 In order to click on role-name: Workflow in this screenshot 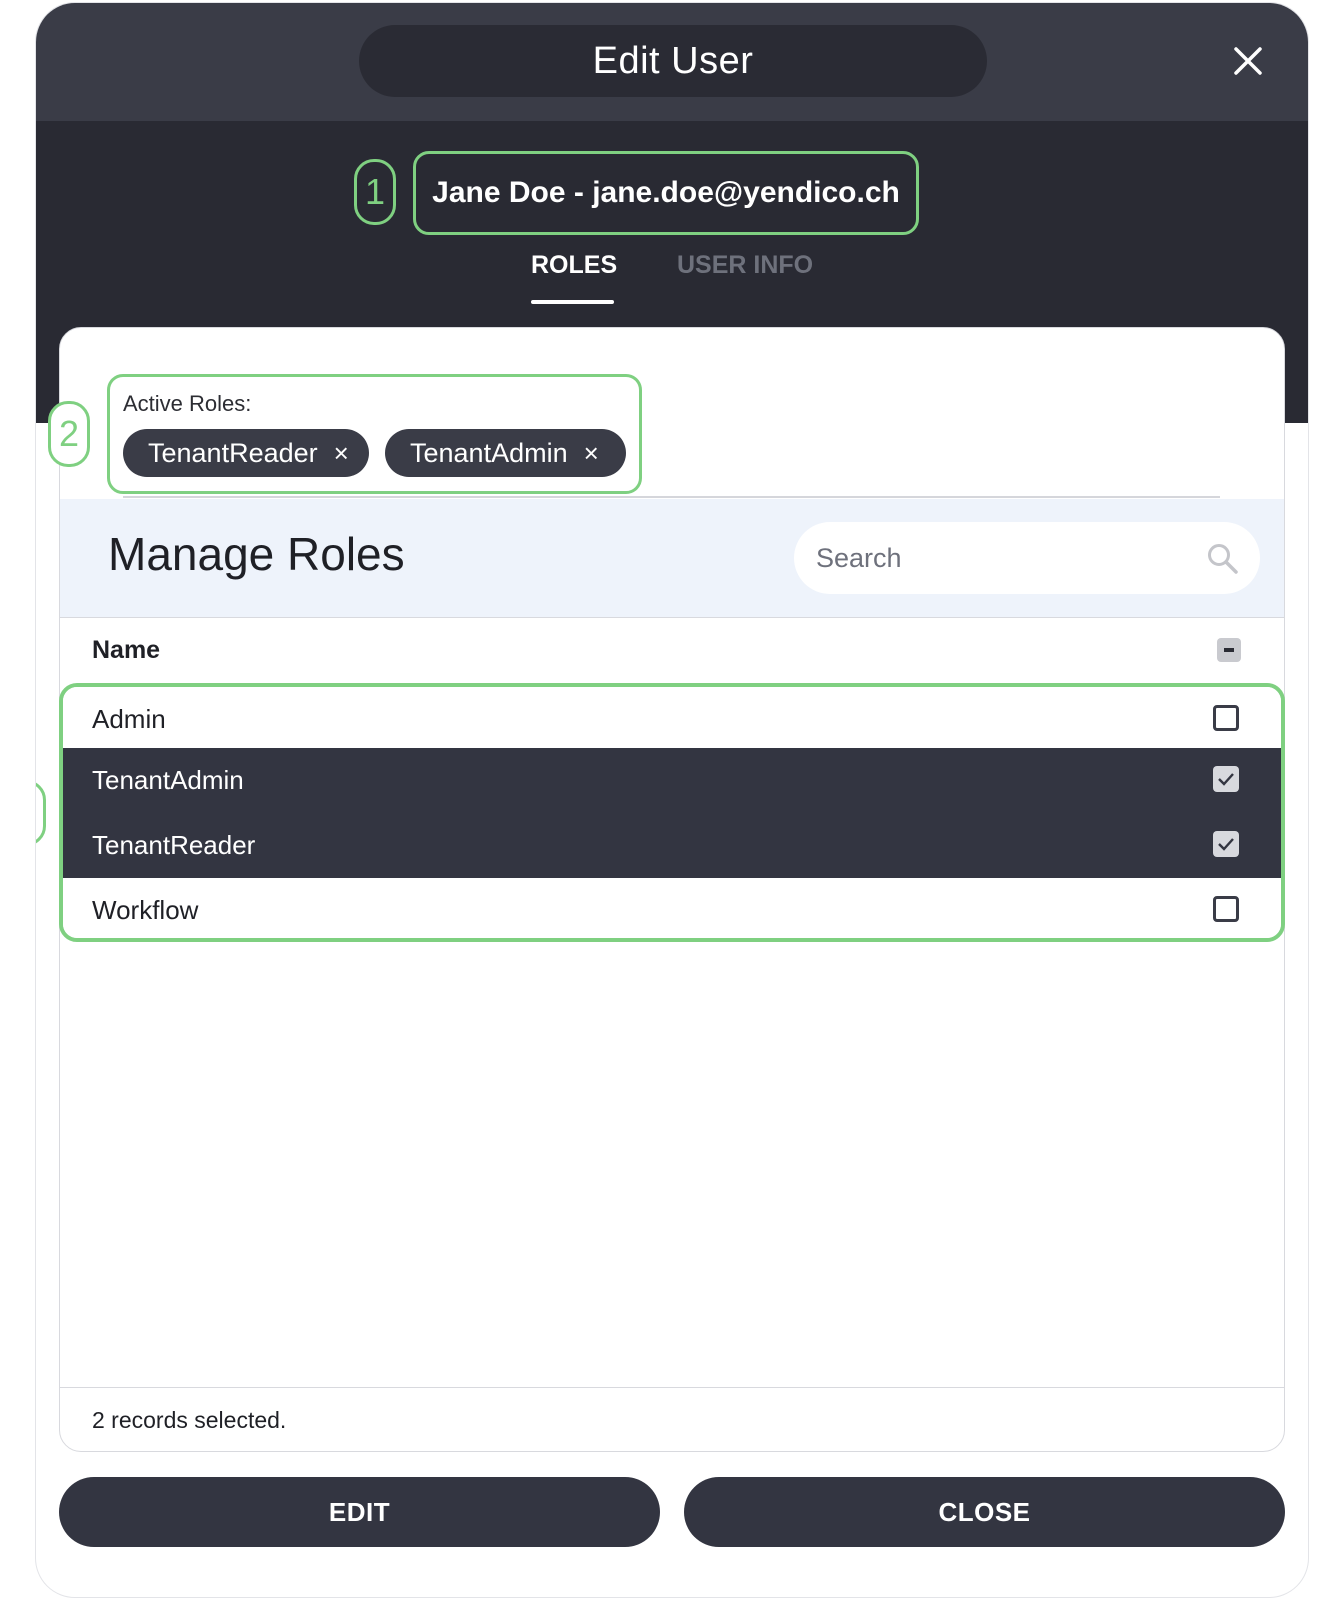, I will do `click(145, 910)`.